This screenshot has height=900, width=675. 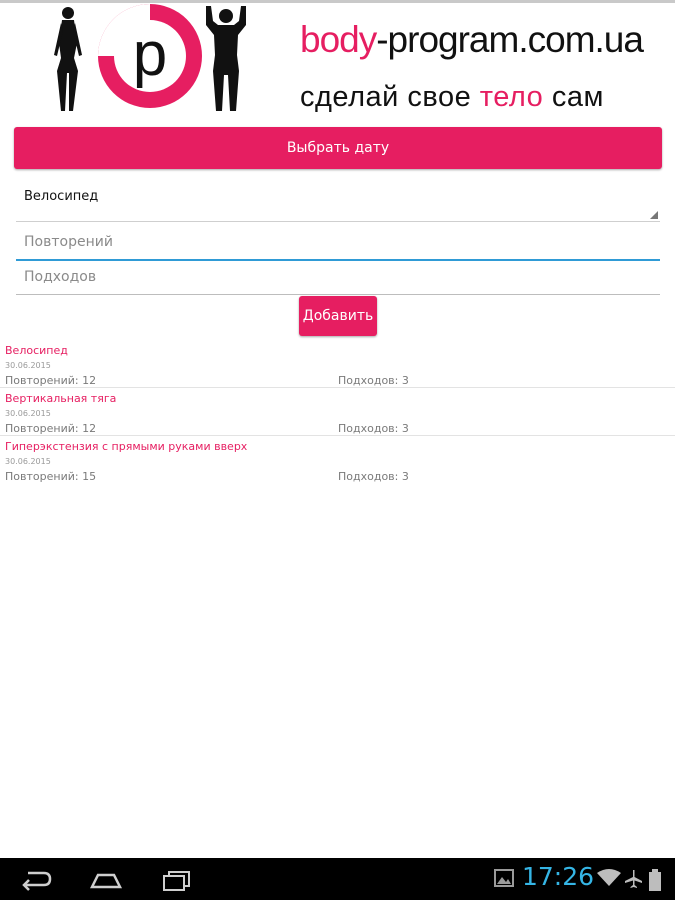 I want to click on airplane-mode-icon, so click(x=633, y=879).